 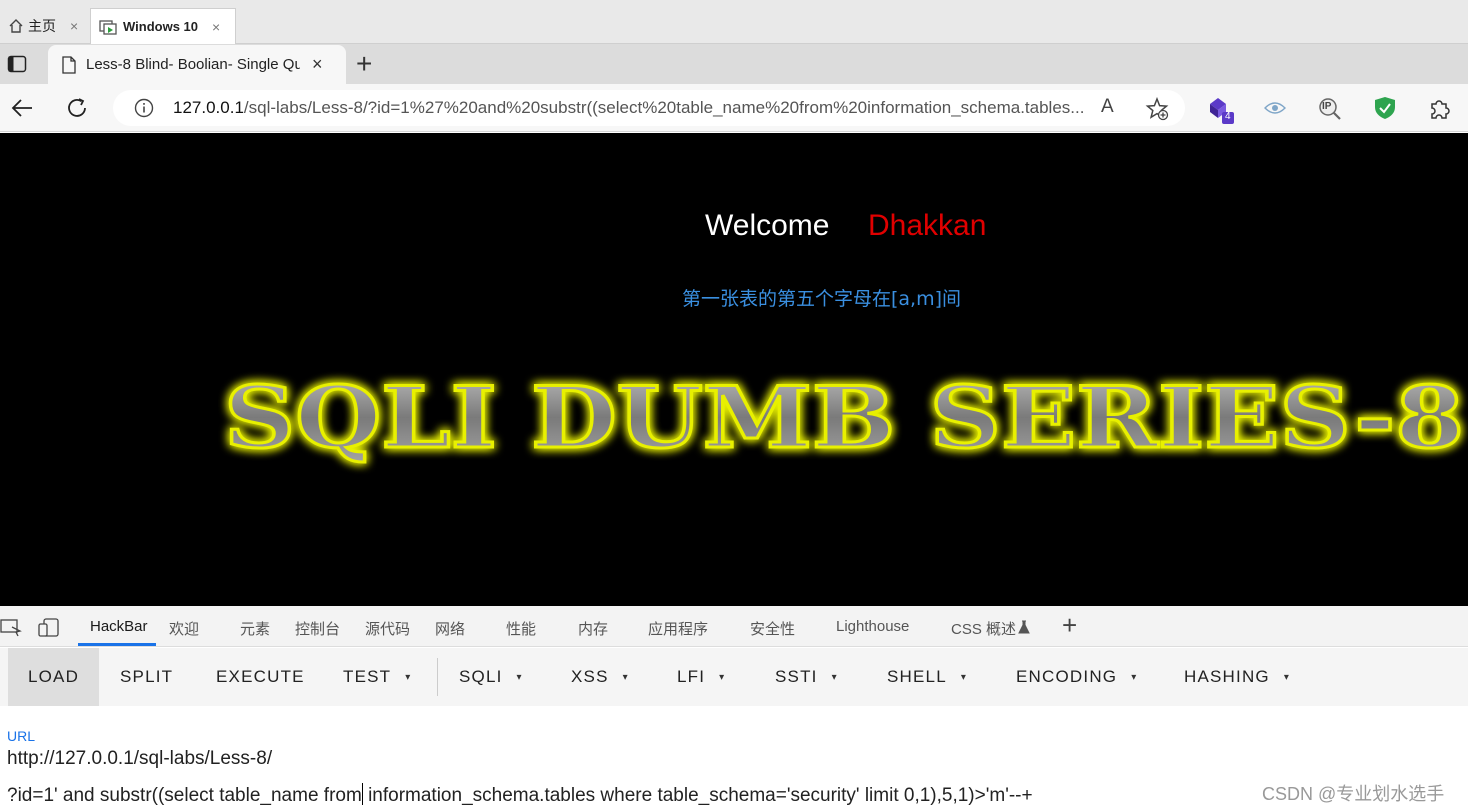 I want to click on split-label: SPLIT, so click(x=147, y=676).